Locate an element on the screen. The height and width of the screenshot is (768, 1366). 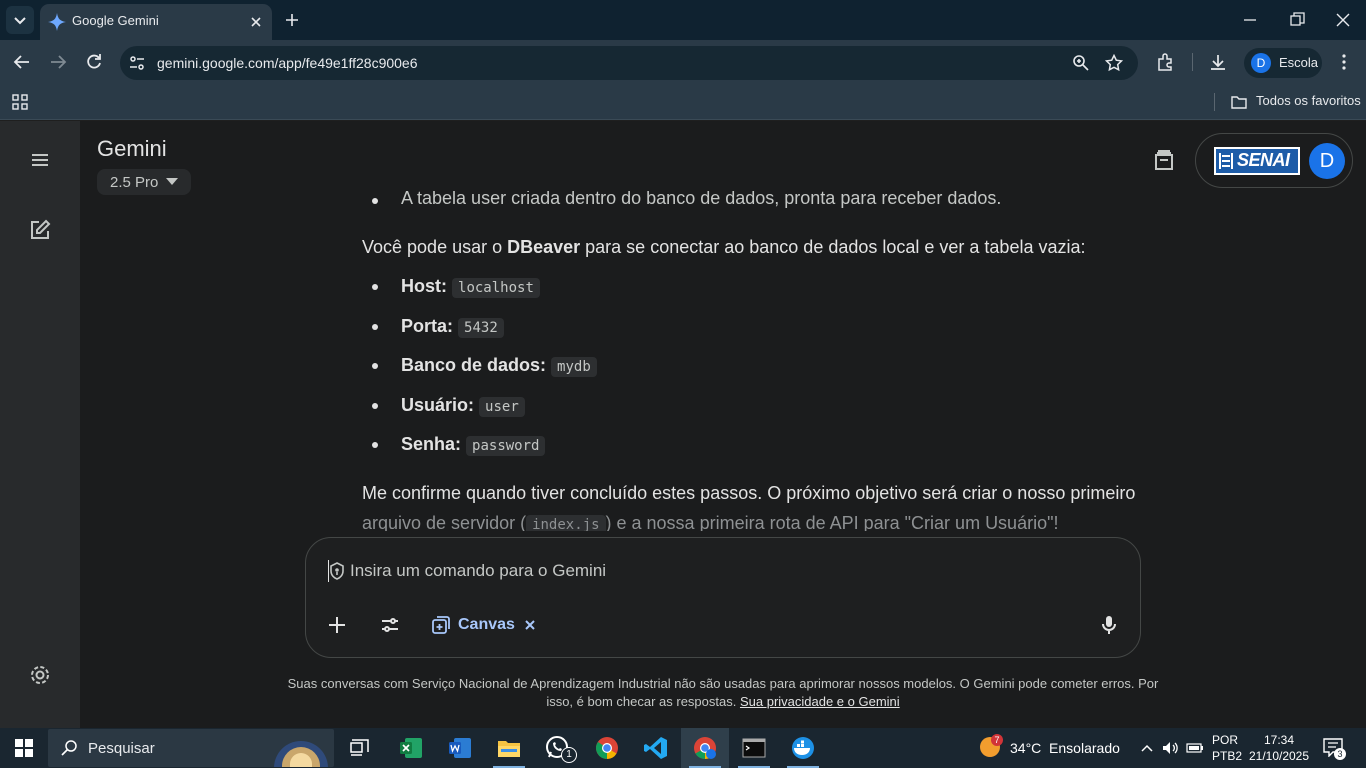
taskbar-docker is located at coordinates (803, 748).